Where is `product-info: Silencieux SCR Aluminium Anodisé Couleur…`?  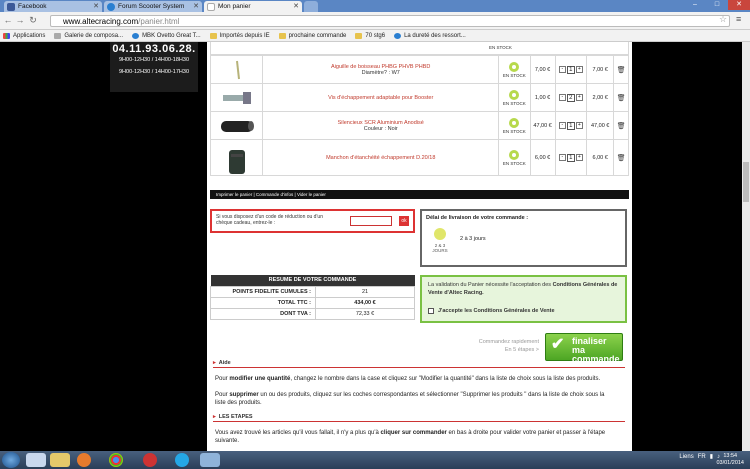
product-info: Silencieux SCR Aluminium Anodisé Couleur… is located at coordinates (381, 125).